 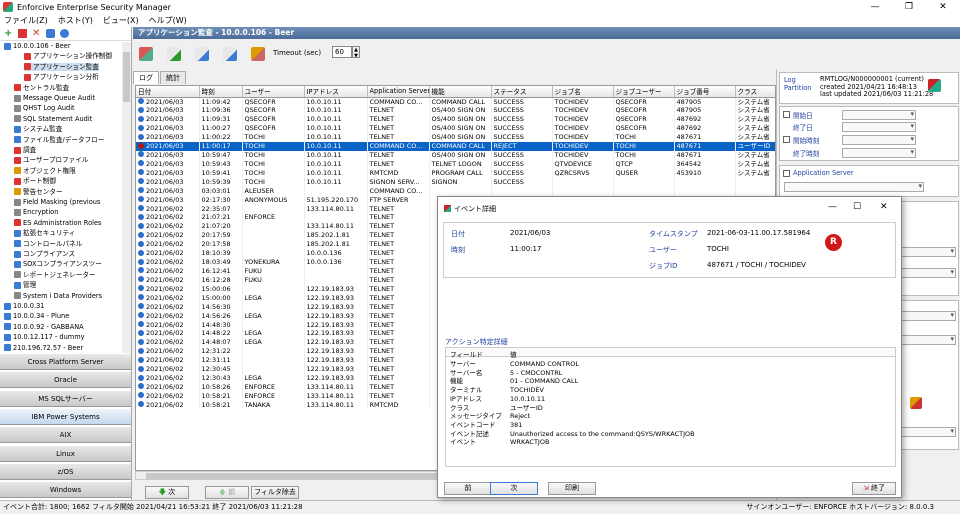 I want to click on new-filter-icon, so click(x=174, y=54).